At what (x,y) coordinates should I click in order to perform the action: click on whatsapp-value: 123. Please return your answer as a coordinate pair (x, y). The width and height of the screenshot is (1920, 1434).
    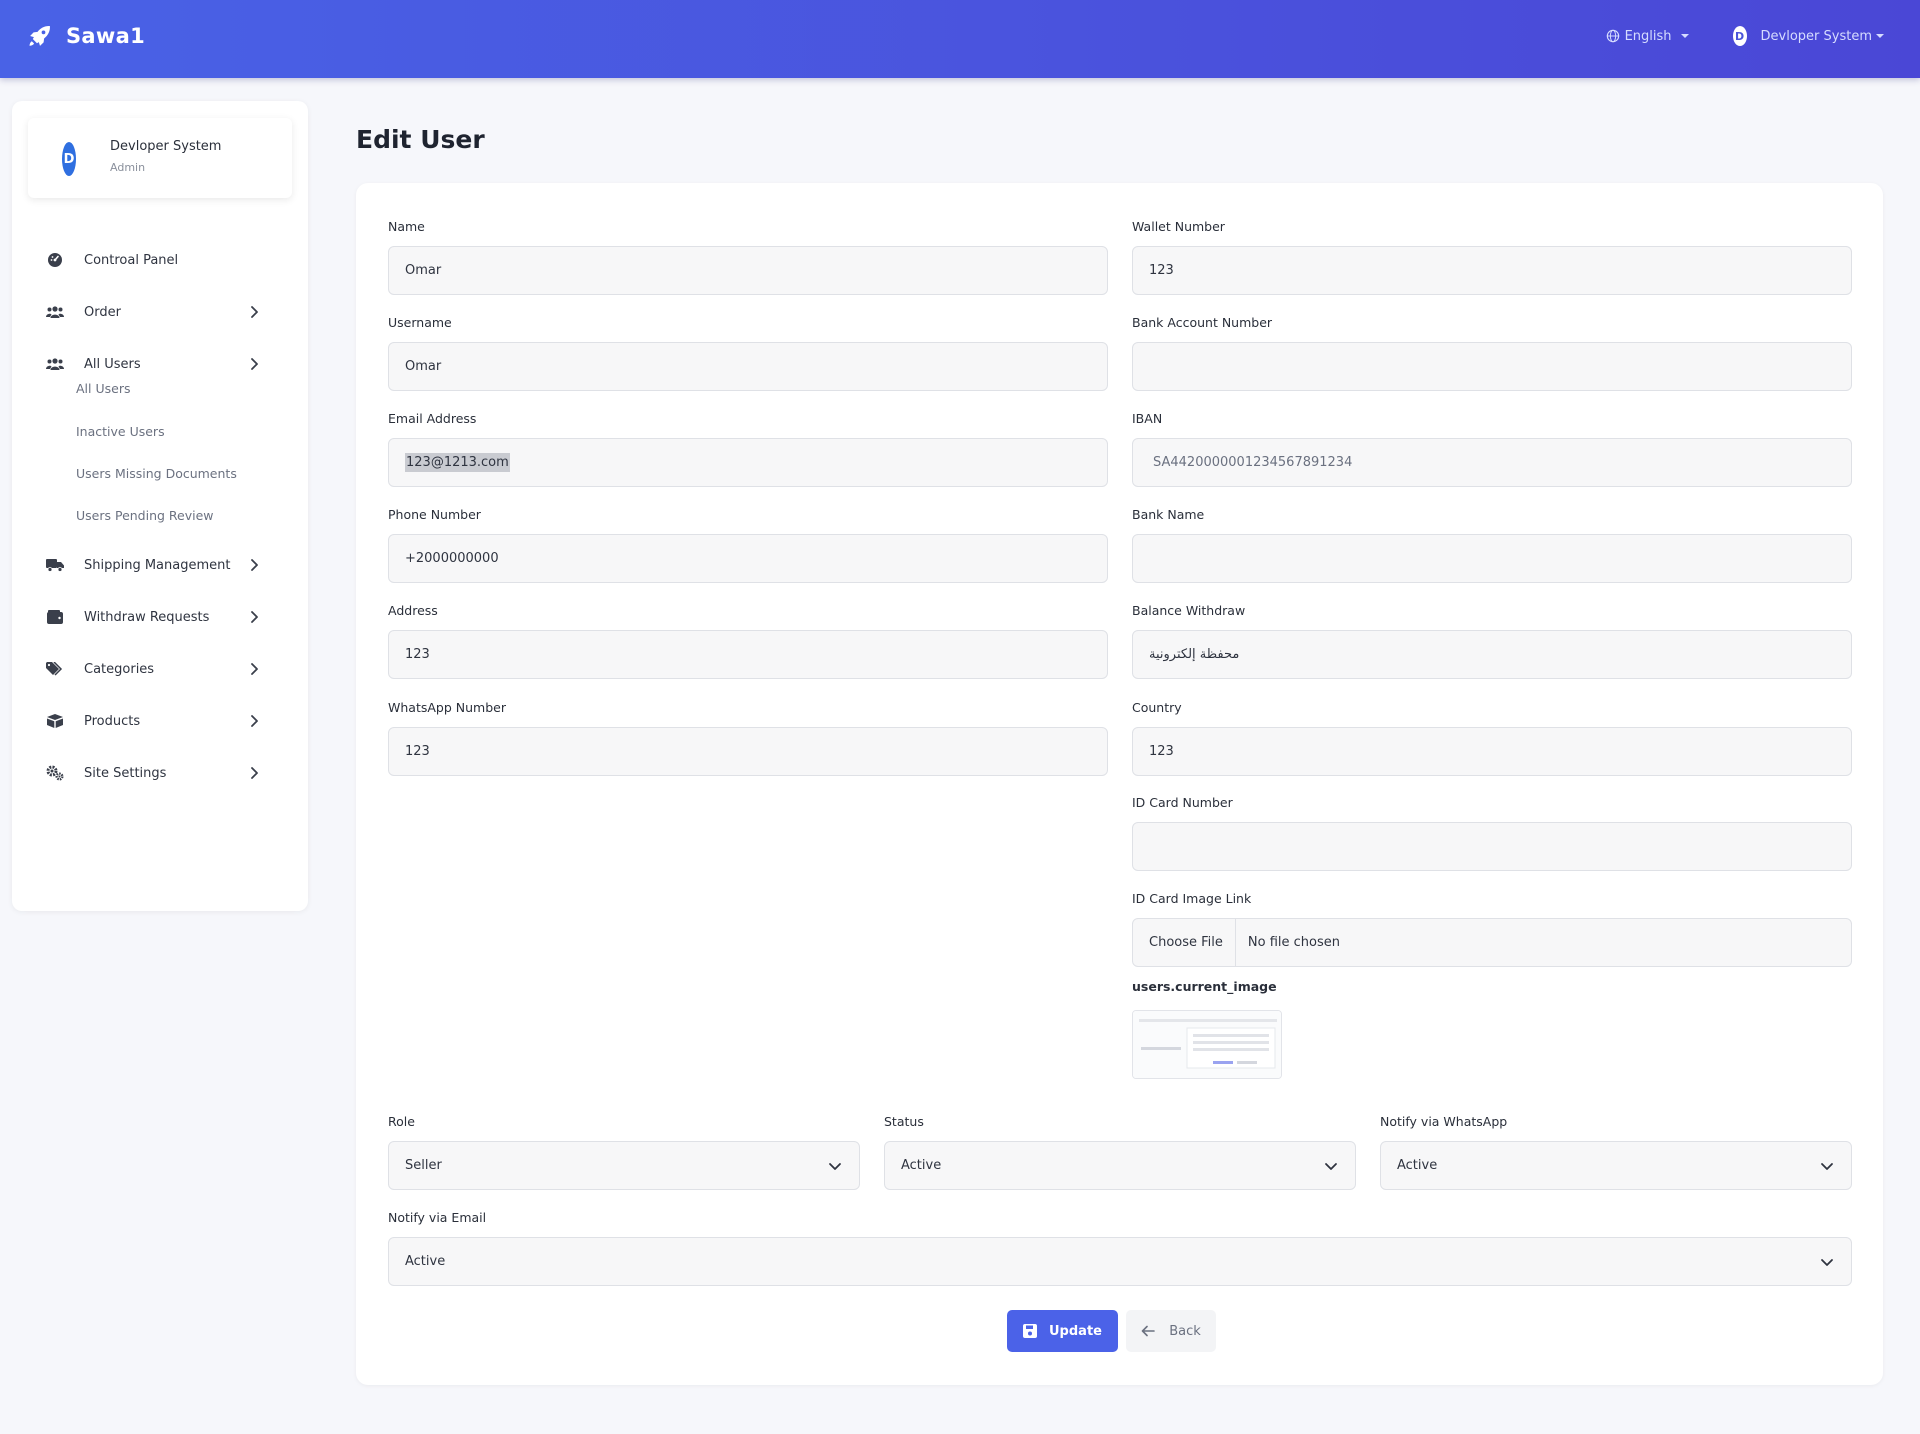
    Looking at the image, I should click on (417, 751).